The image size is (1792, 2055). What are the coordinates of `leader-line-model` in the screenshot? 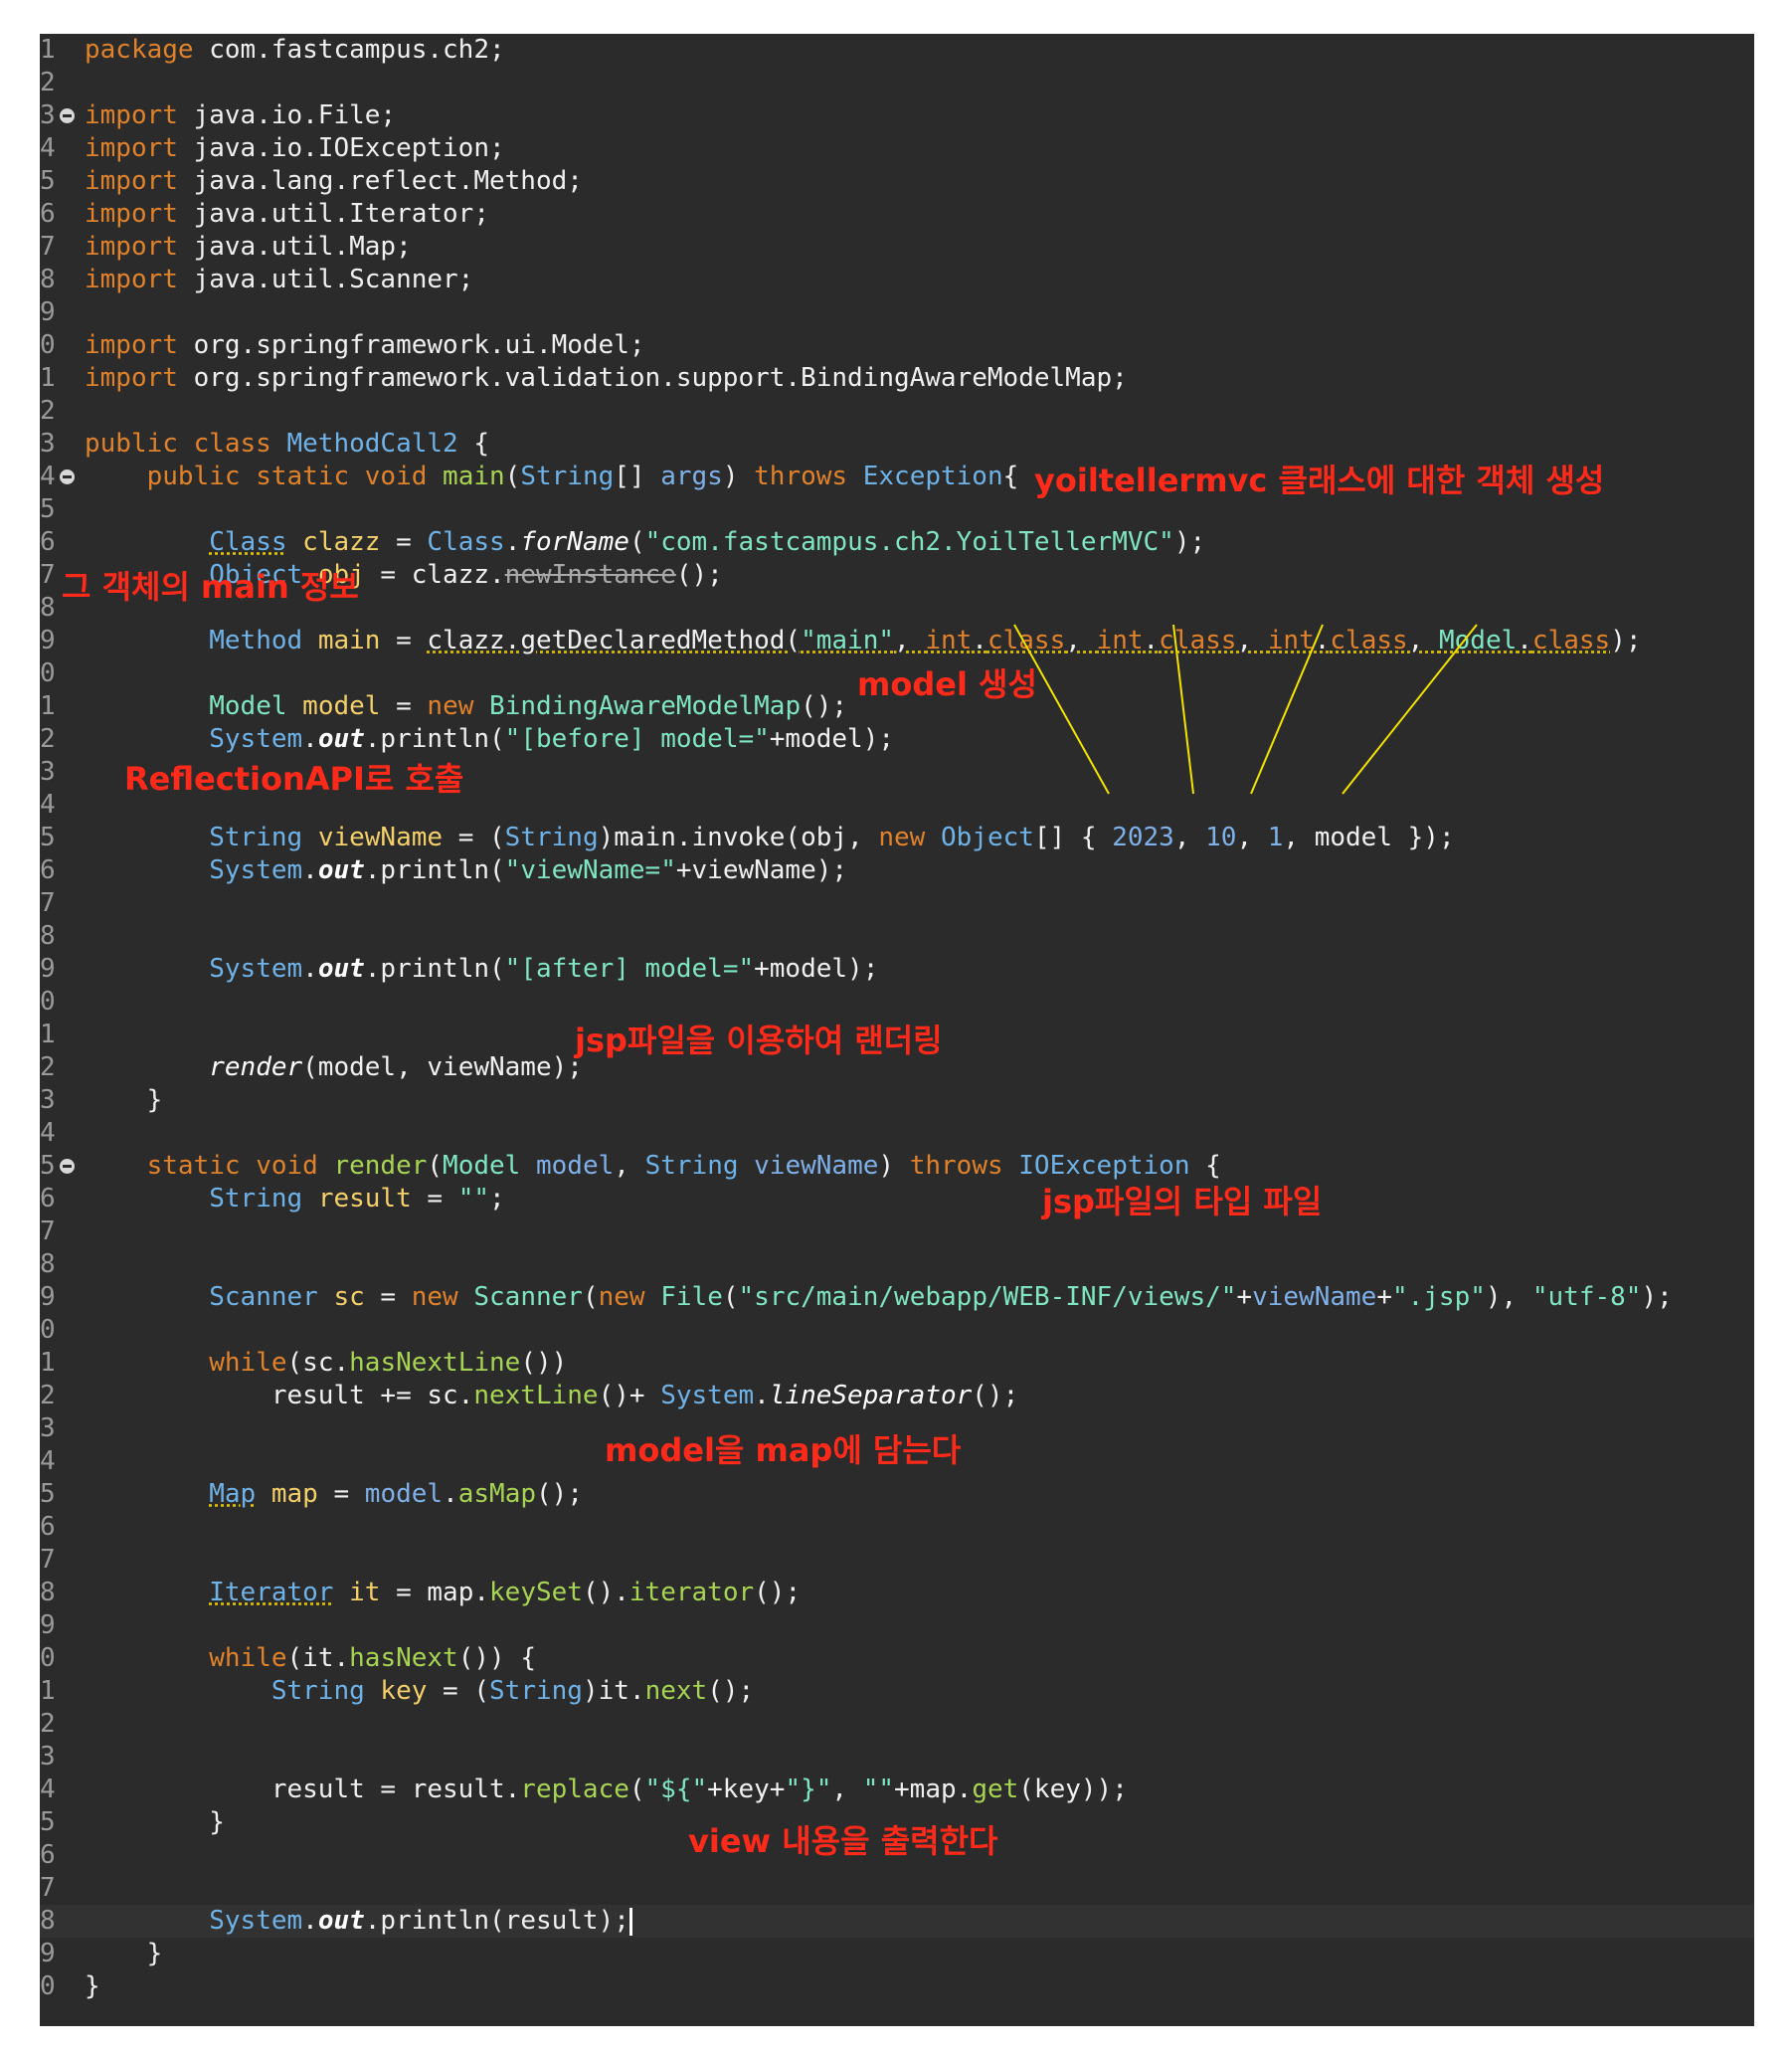 It's located at (1410, 709).